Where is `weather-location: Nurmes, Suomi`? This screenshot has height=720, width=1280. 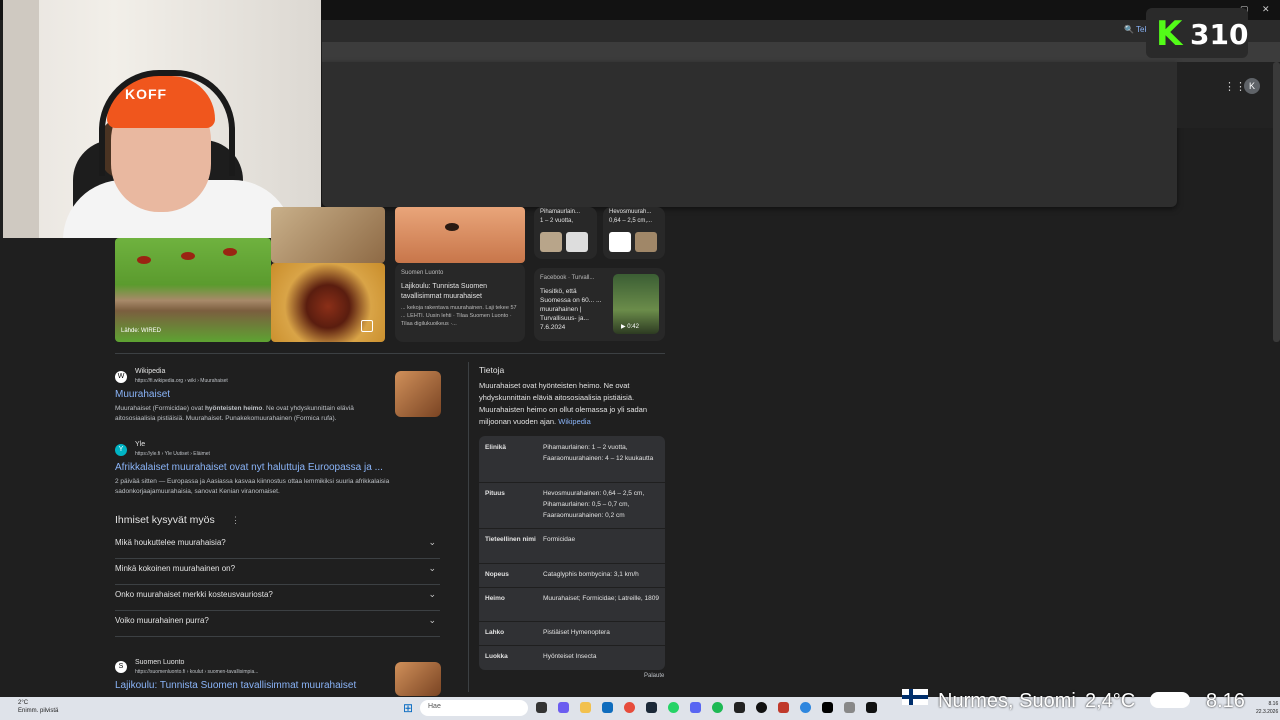 weather-location: Nurmes, Suomi is located at coordinates (1007, 701).